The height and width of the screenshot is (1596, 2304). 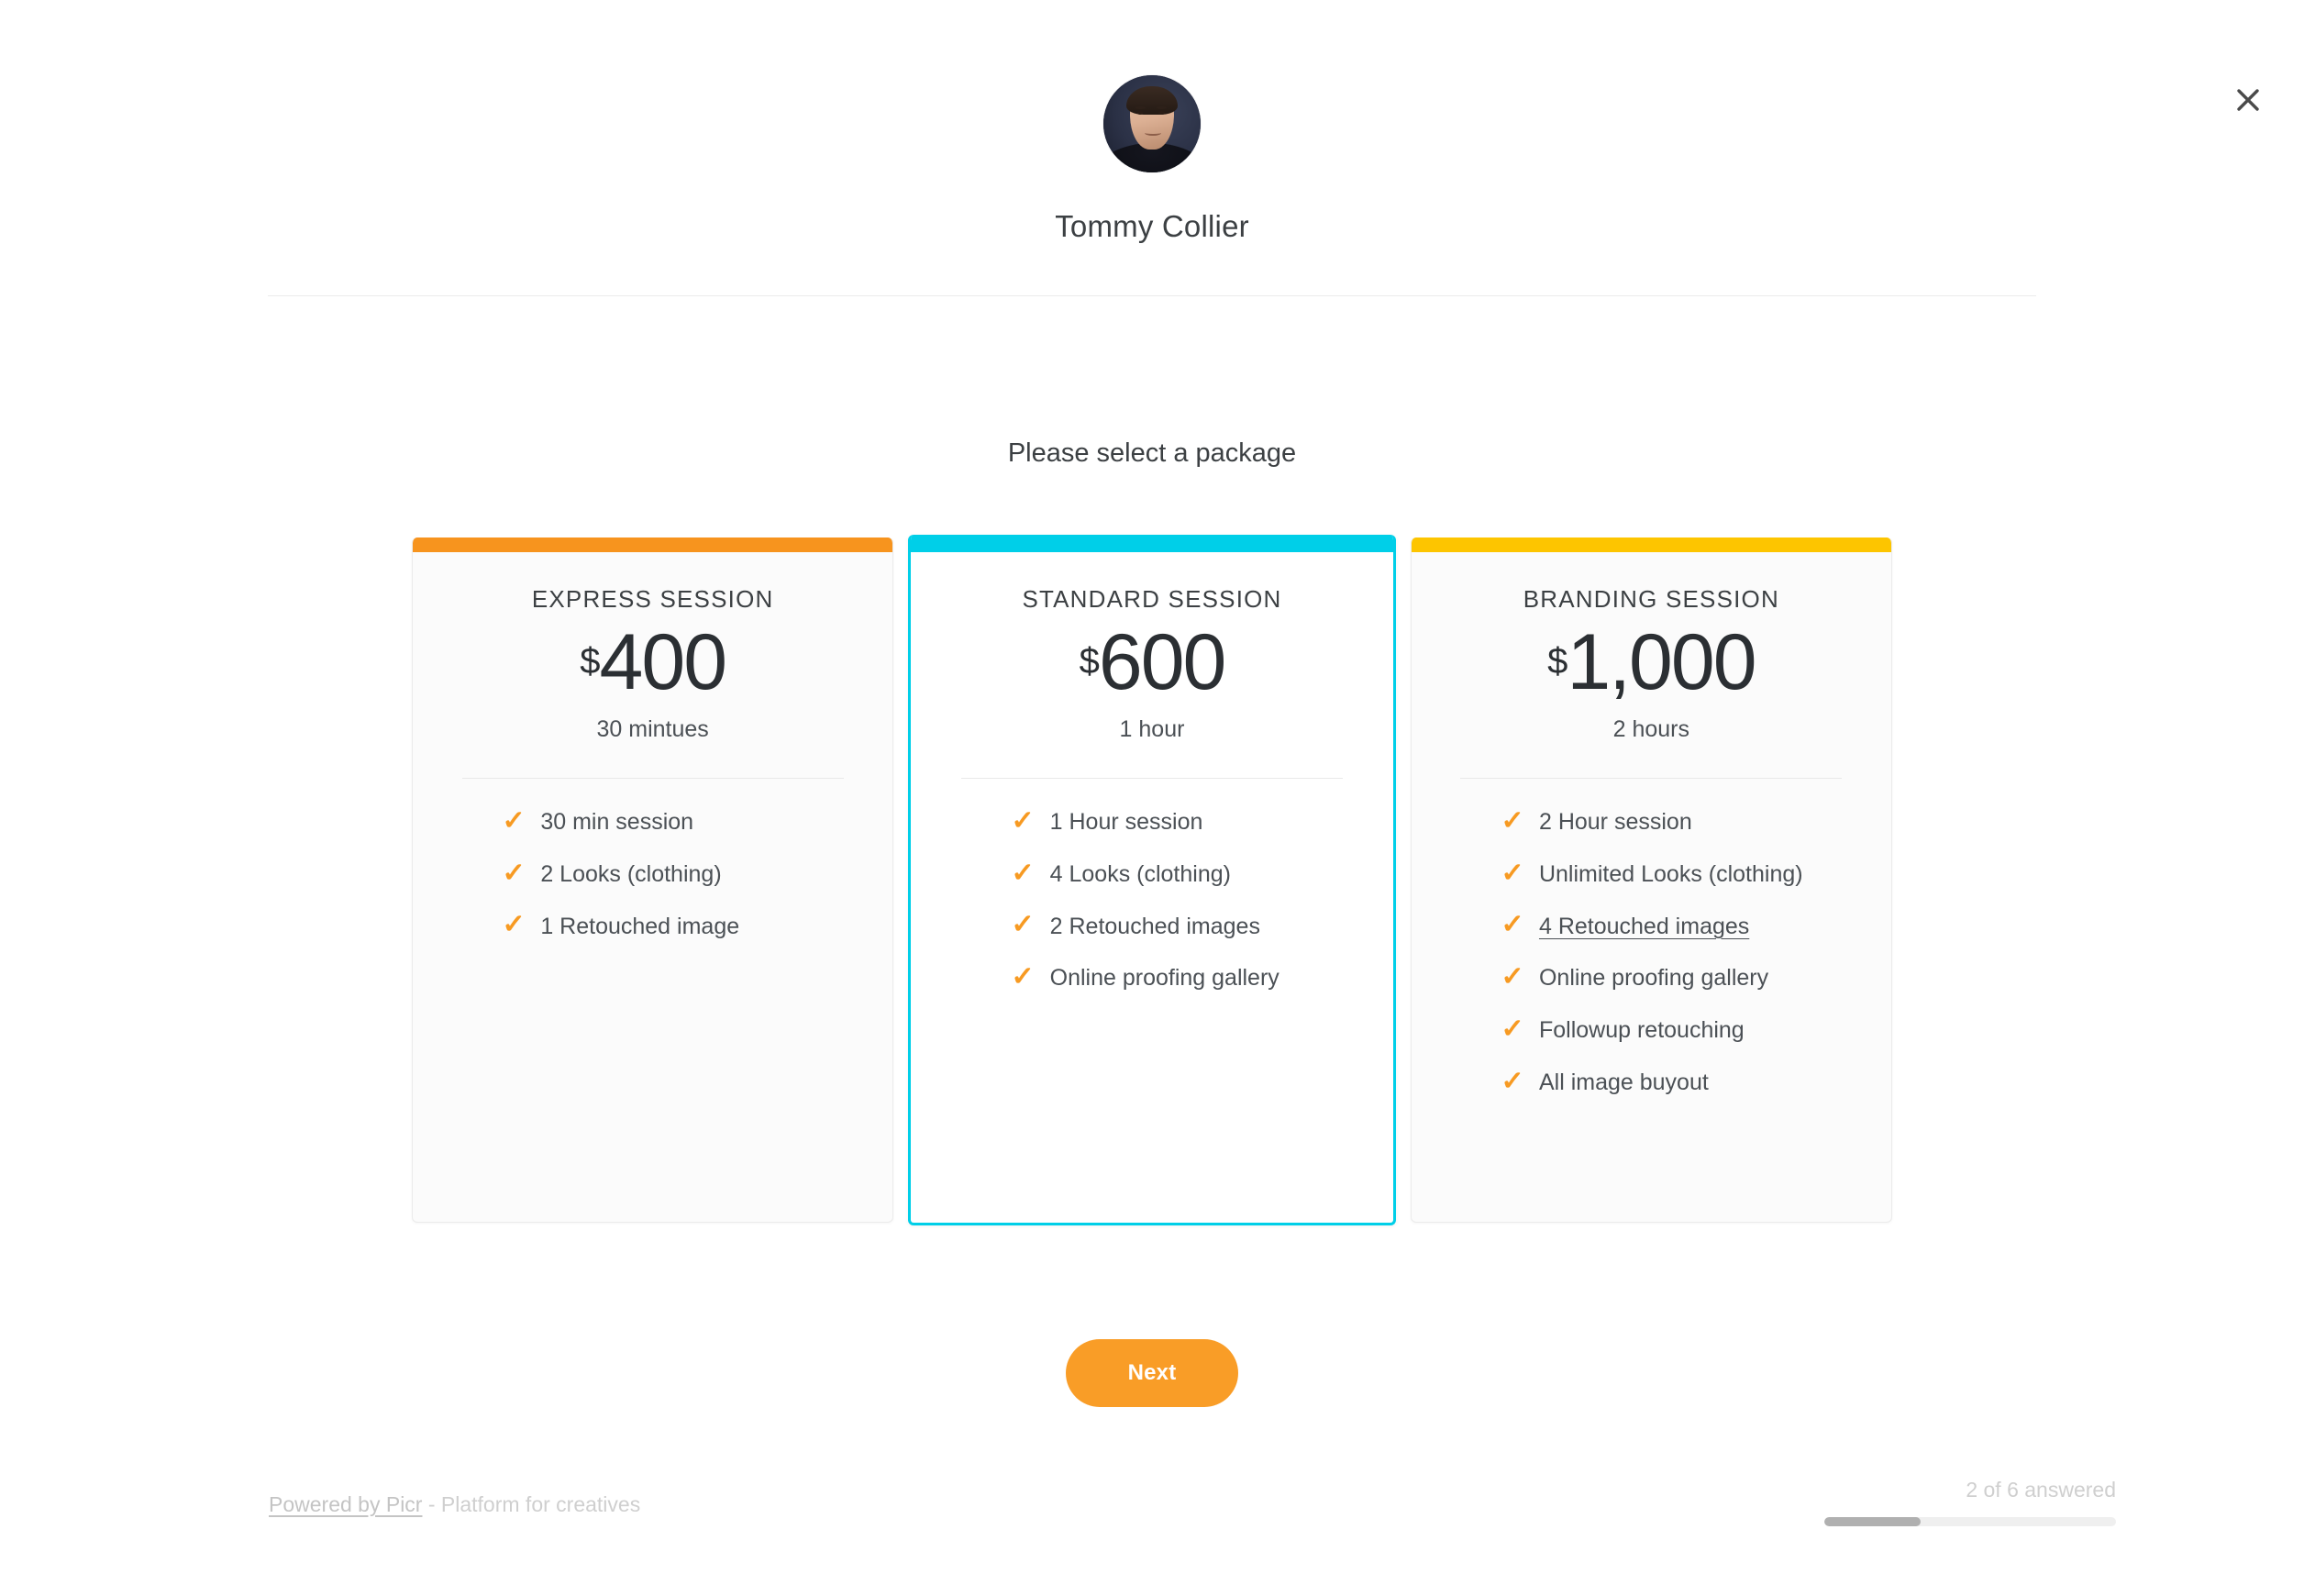 I want to click on package-feature-item: ✓ 2 Retouched images, so click(x=1191, y=927).